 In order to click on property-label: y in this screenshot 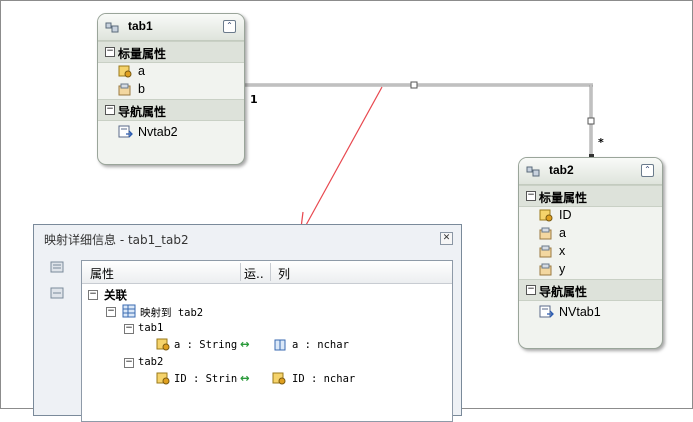, I will do `click(562, 269)`.